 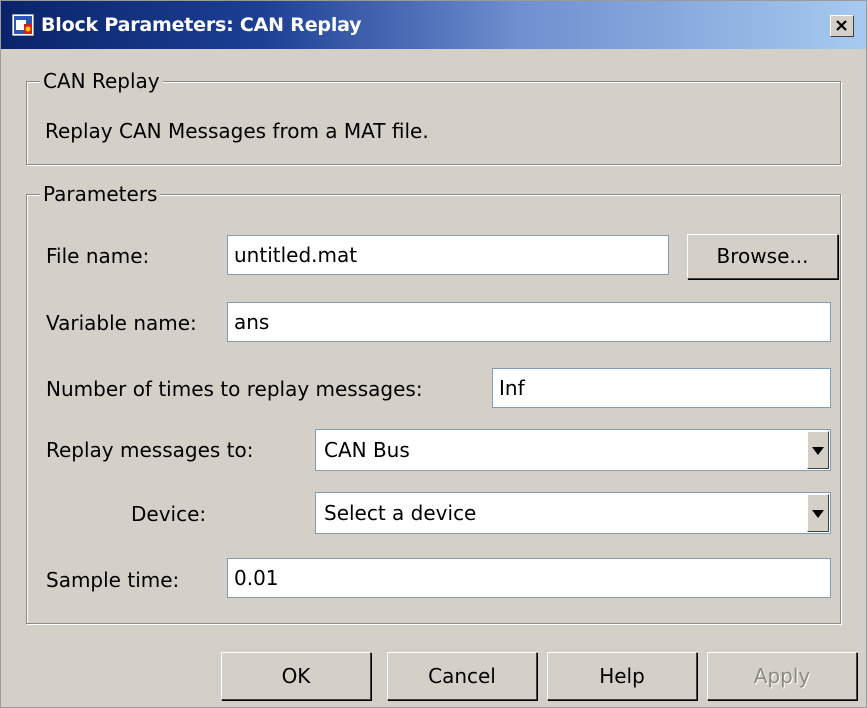 I want to click on replay-to-dropdown-button, so click(x=818, y=450).